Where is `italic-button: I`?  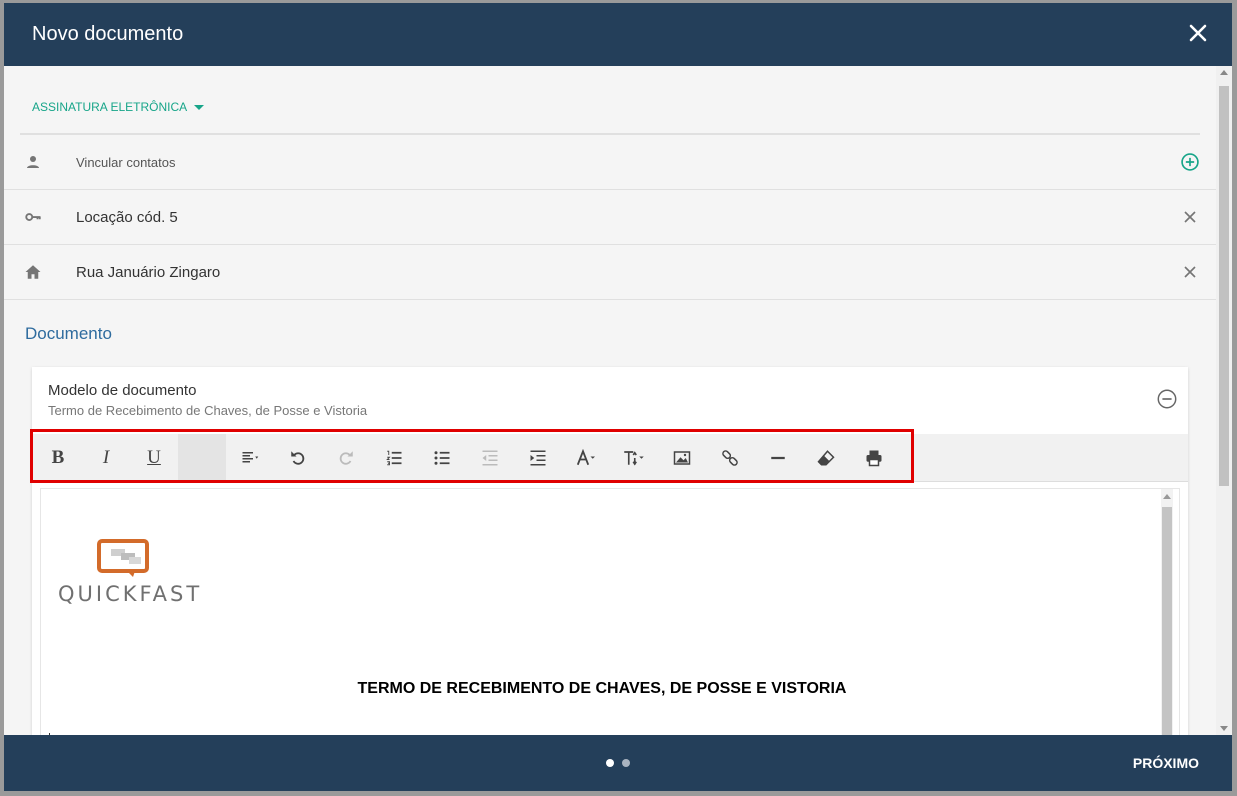
italic-button: I is located at coordinates (106, 458).